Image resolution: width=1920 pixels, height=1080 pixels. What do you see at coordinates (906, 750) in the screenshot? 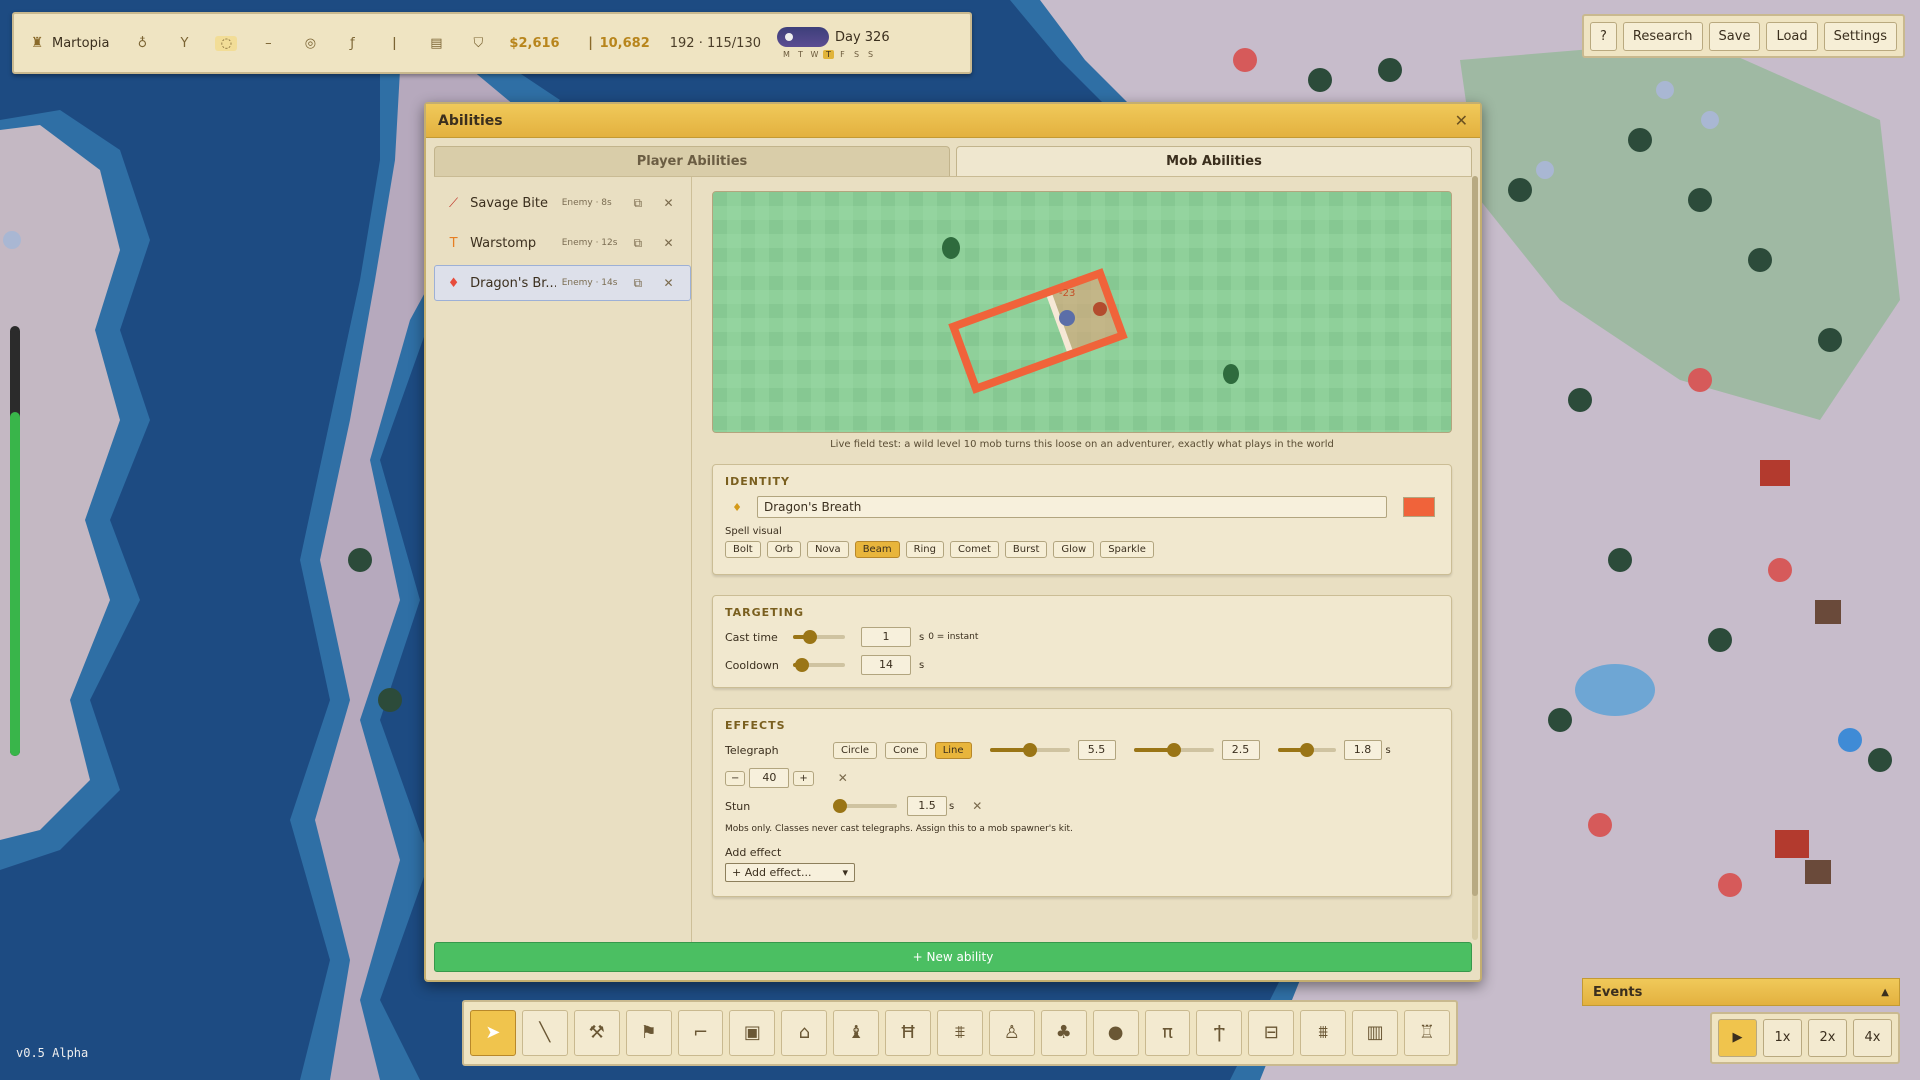
I see `shape-cone: Cone` at bounding box center [906, 750].